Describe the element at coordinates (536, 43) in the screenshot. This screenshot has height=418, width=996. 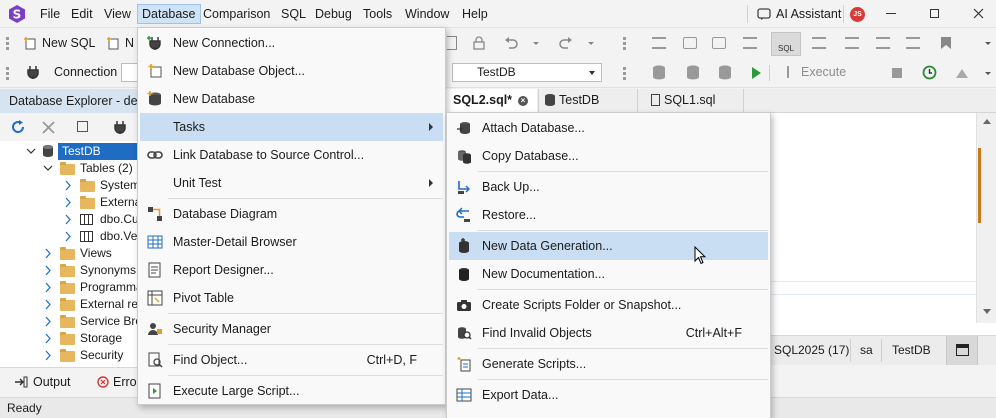
I see `undo-dropdown-icon` at that location.